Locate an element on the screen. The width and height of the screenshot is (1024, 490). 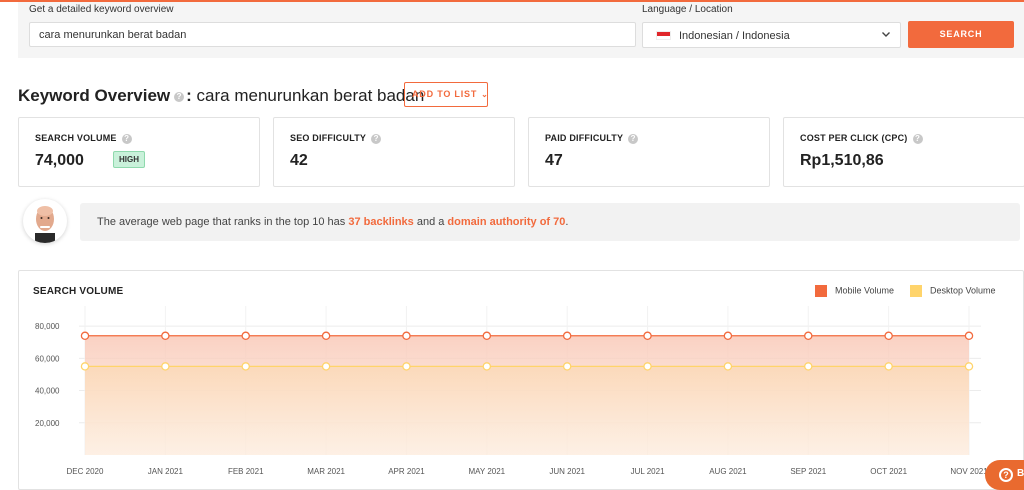
metric-card-search-volume: SEARCH VOLUME? 74,000 HIGH is located at coordinates (139, 152).